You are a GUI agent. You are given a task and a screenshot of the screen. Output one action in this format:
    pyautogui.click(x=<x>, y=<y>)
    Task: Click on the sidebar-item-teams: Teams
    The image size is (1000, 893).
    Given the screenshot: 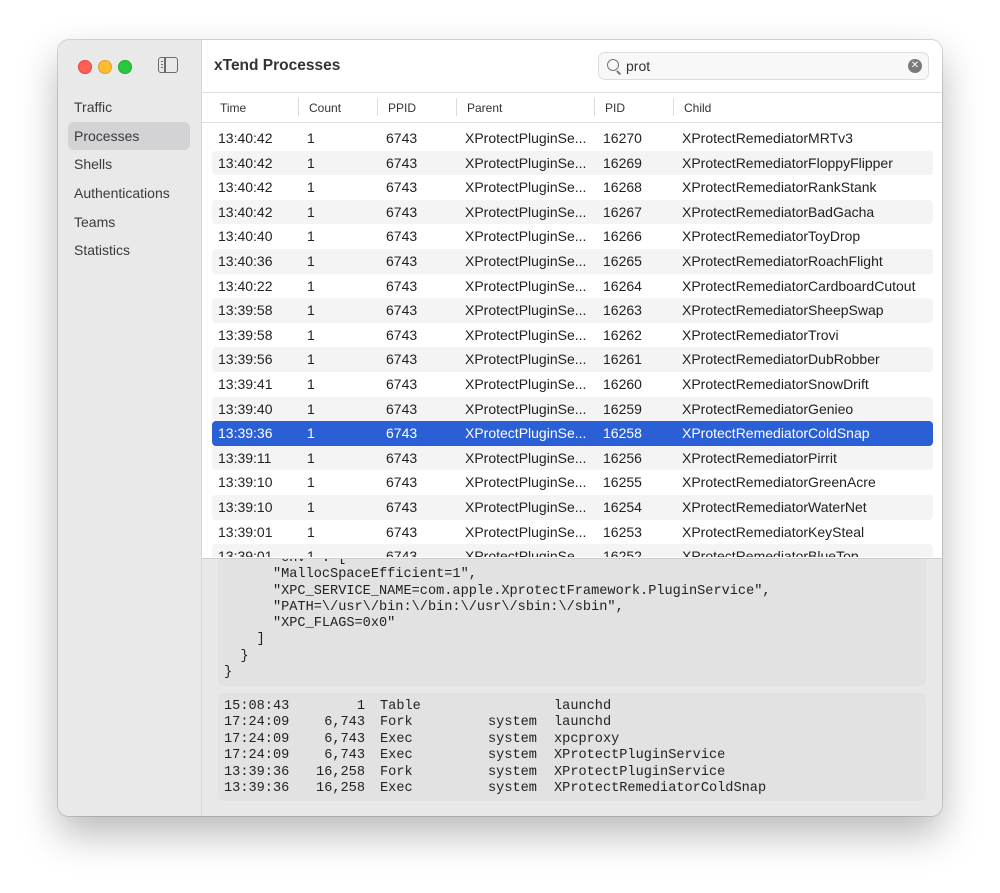 What is the action you would take?
    pyautogui.click(x=129, y=222)
    